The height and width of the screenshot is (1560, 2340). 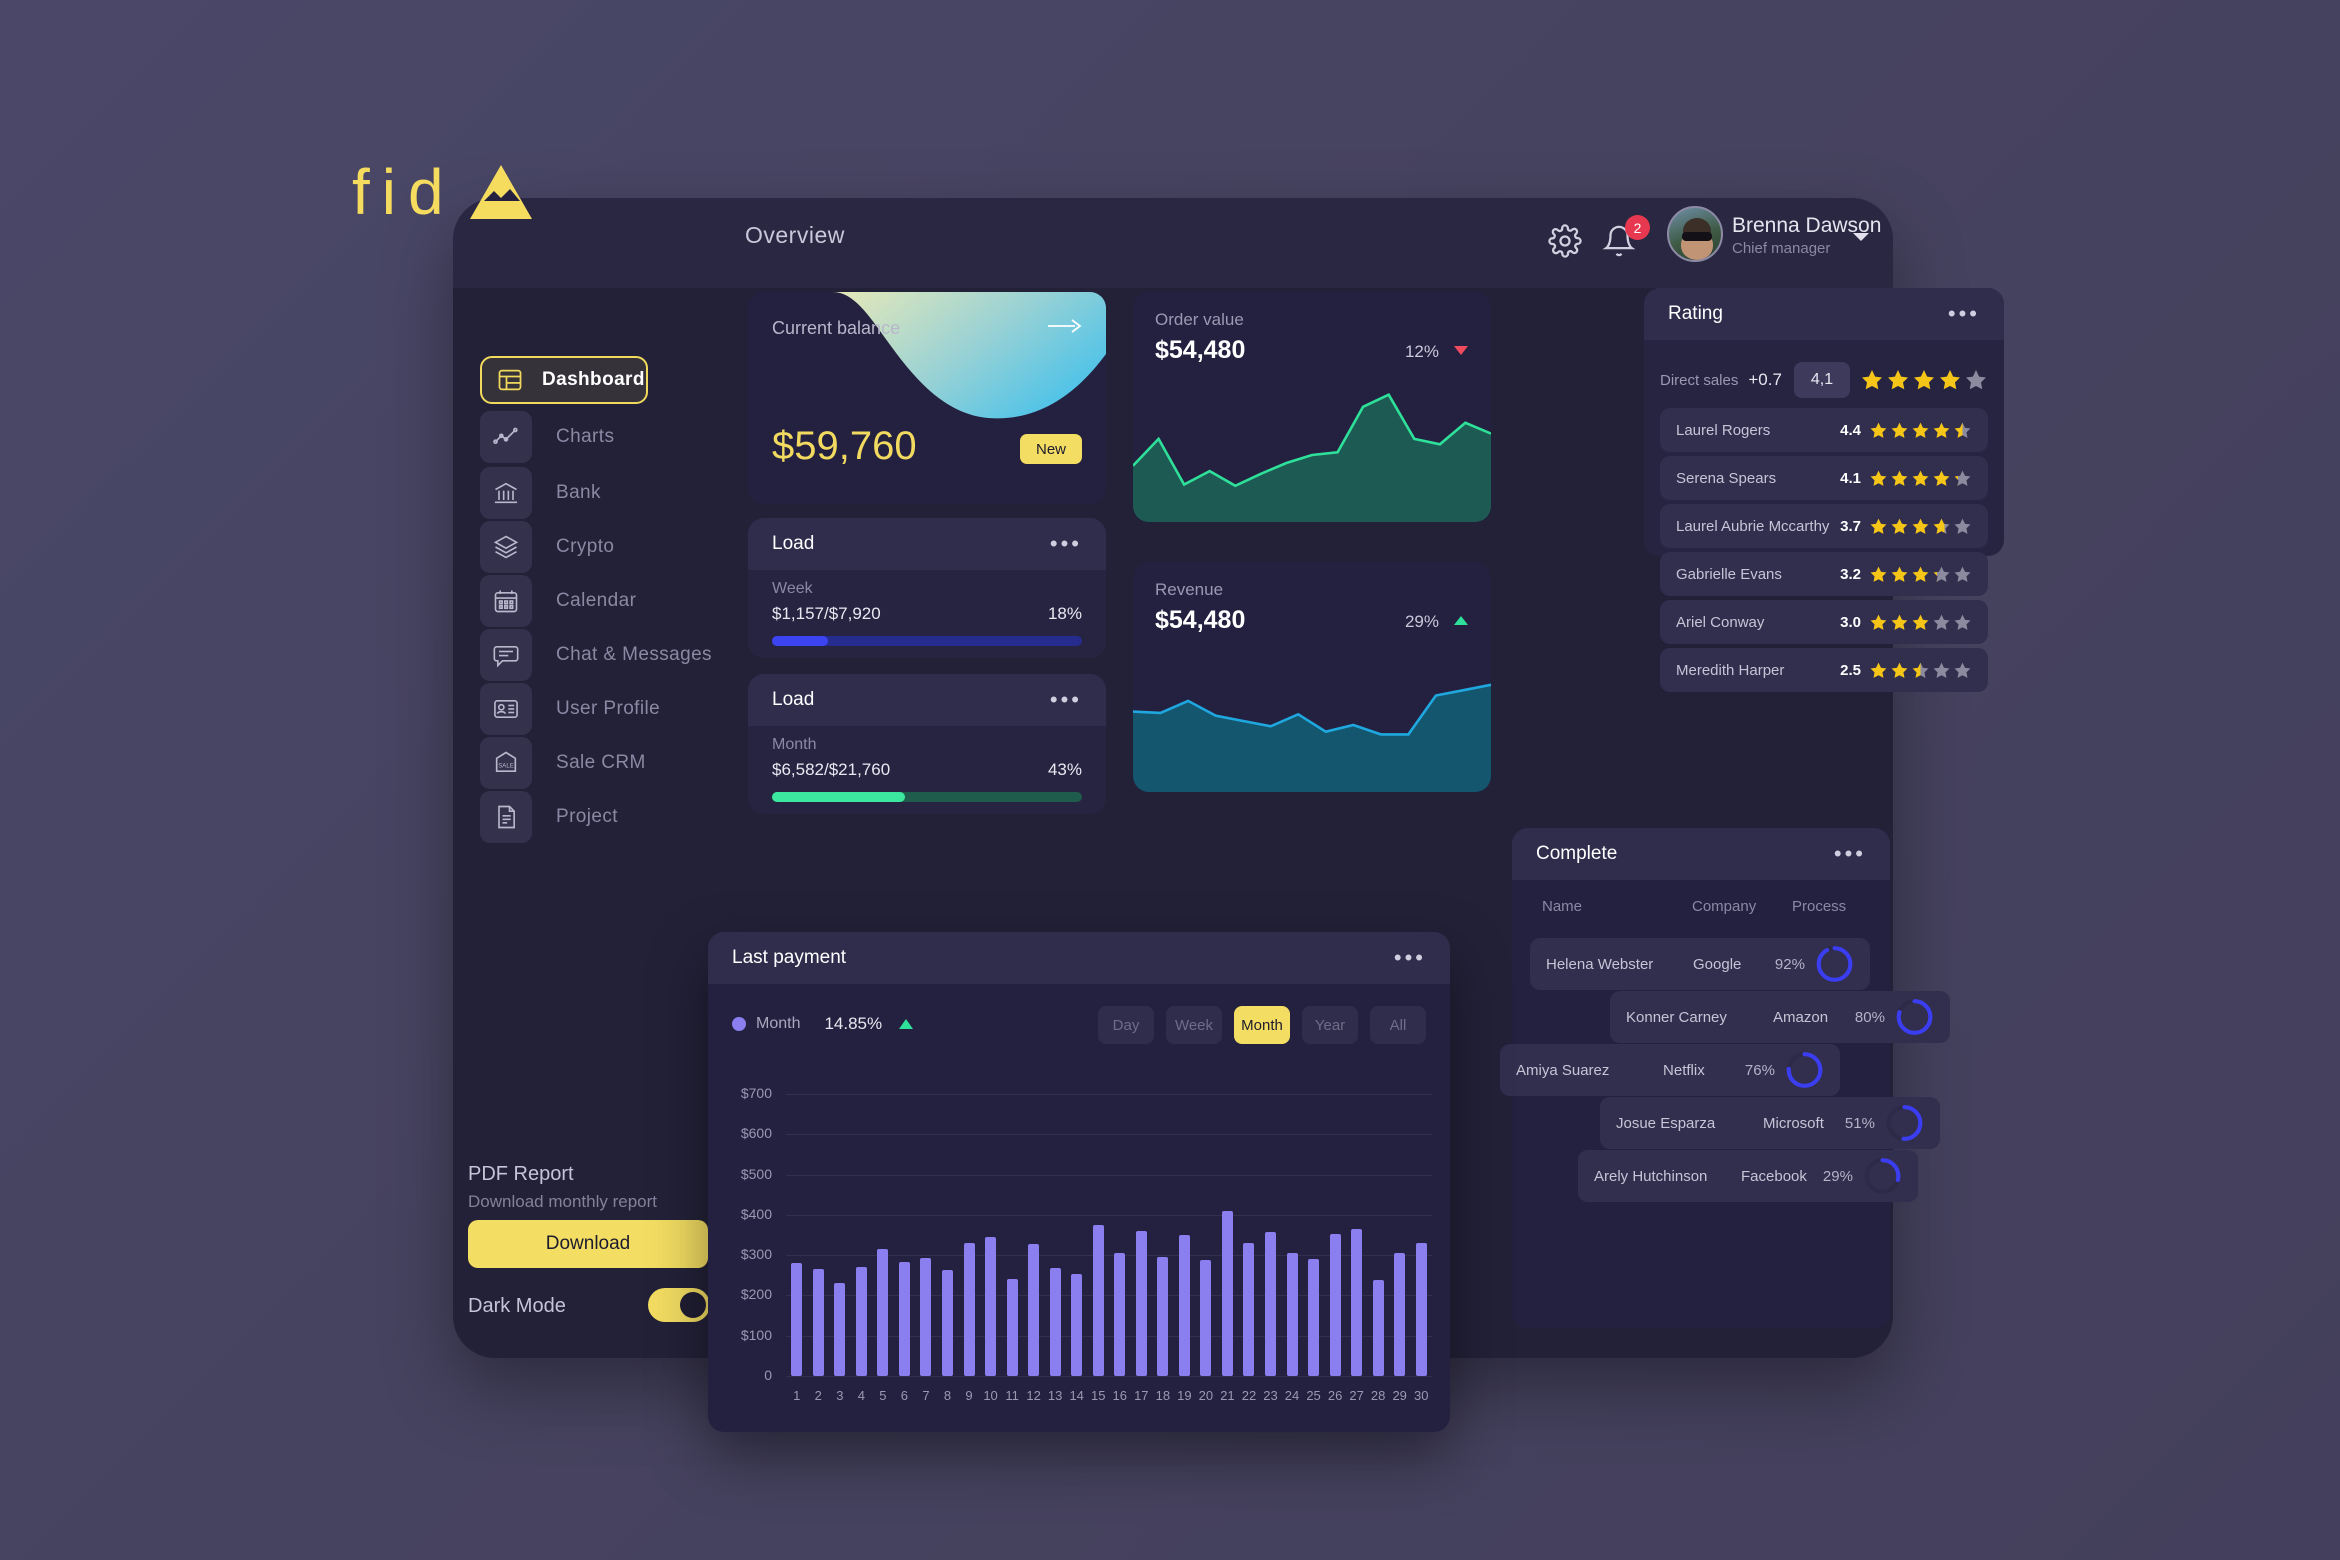 What do you see at coordinates (1770, 1123) in the screenshot?
I see `complete-row: Josue Esparza Microsoft 51%` at bounding box center [1770, 1123].